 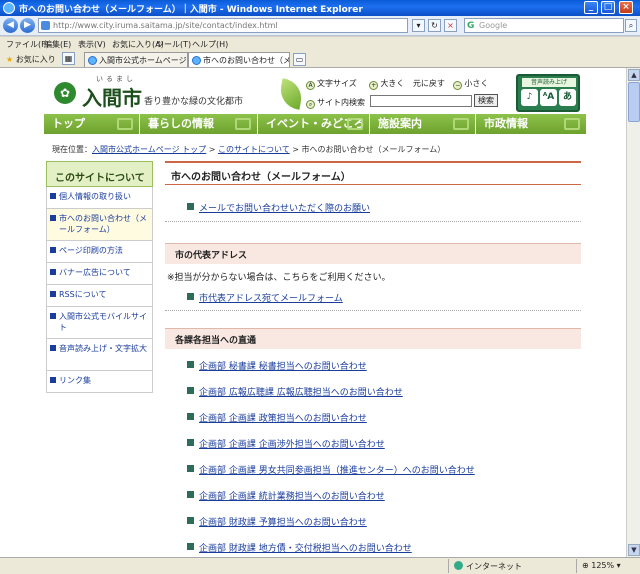 What do you see at coordinates (283, 523) in the screenshot?
I see `department-link: 企画部 財政課 予算担当へのお問い合わせ` at bounding box center [283, 523].